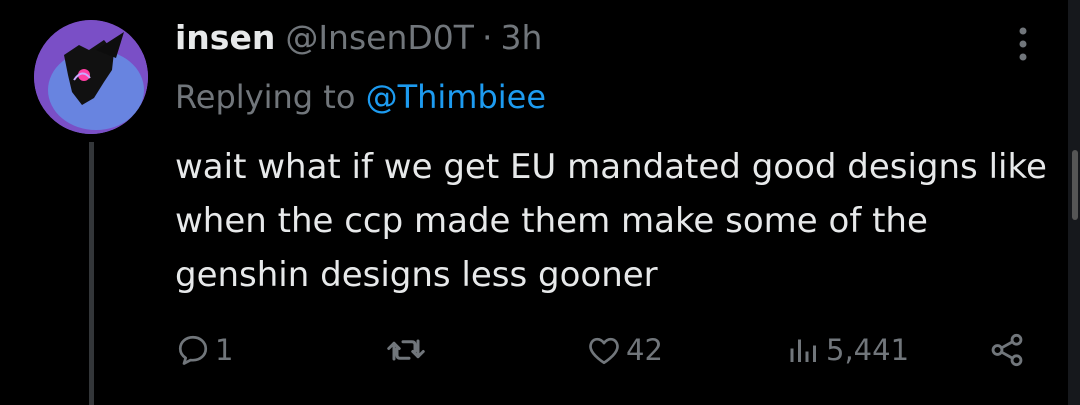  I want to click on more-vertical-icon, so click(1023, 44).